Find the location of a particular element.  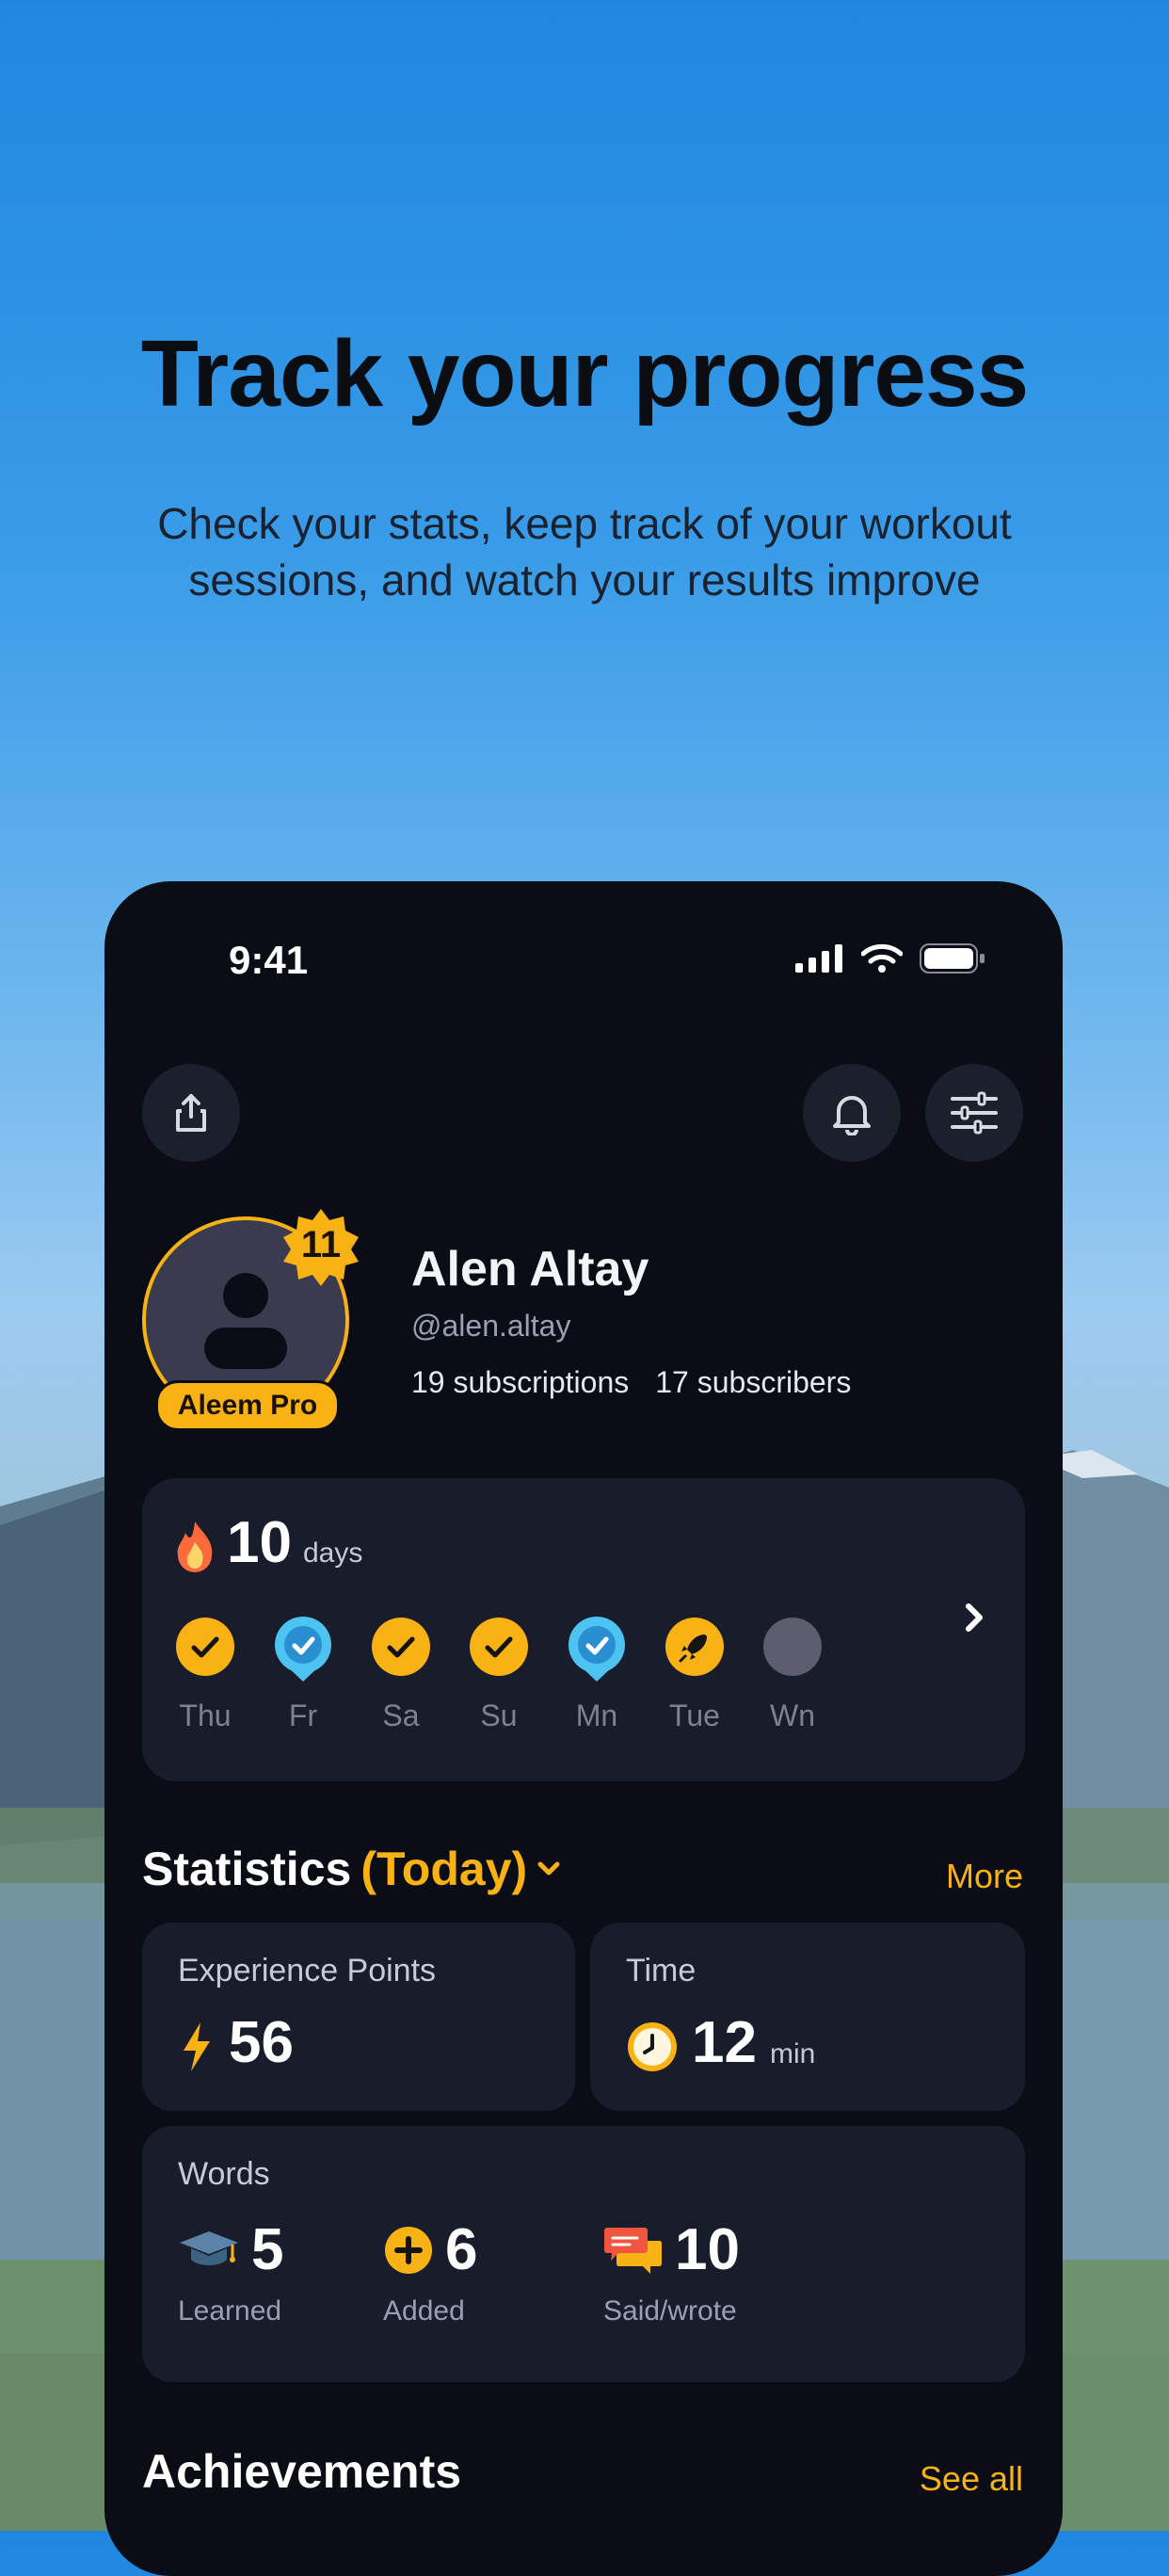

lightning-icon is located at coordinates (197, 2046).